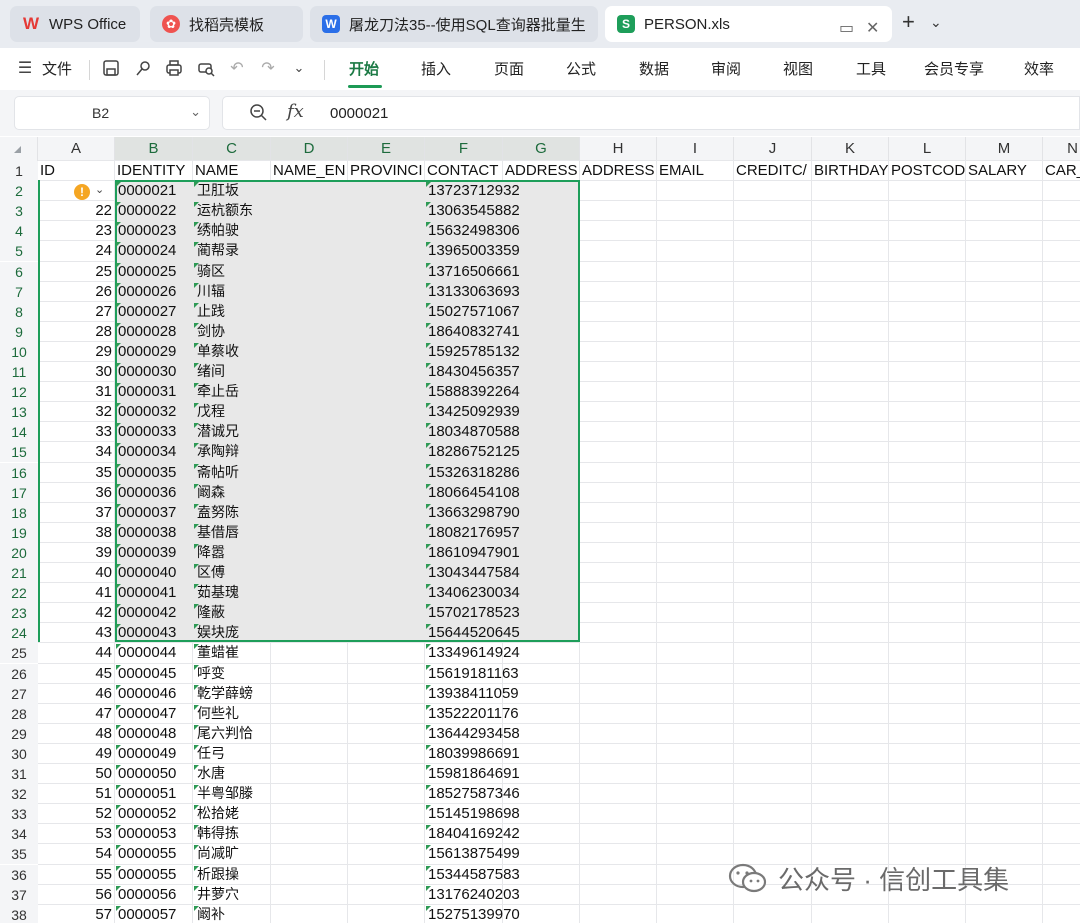 The image size is (1080, 923). What do you see at coordinates (482, 593) in the screenshot?
I see `cell-contact: 13406230034` at bounding box center [482, 593].